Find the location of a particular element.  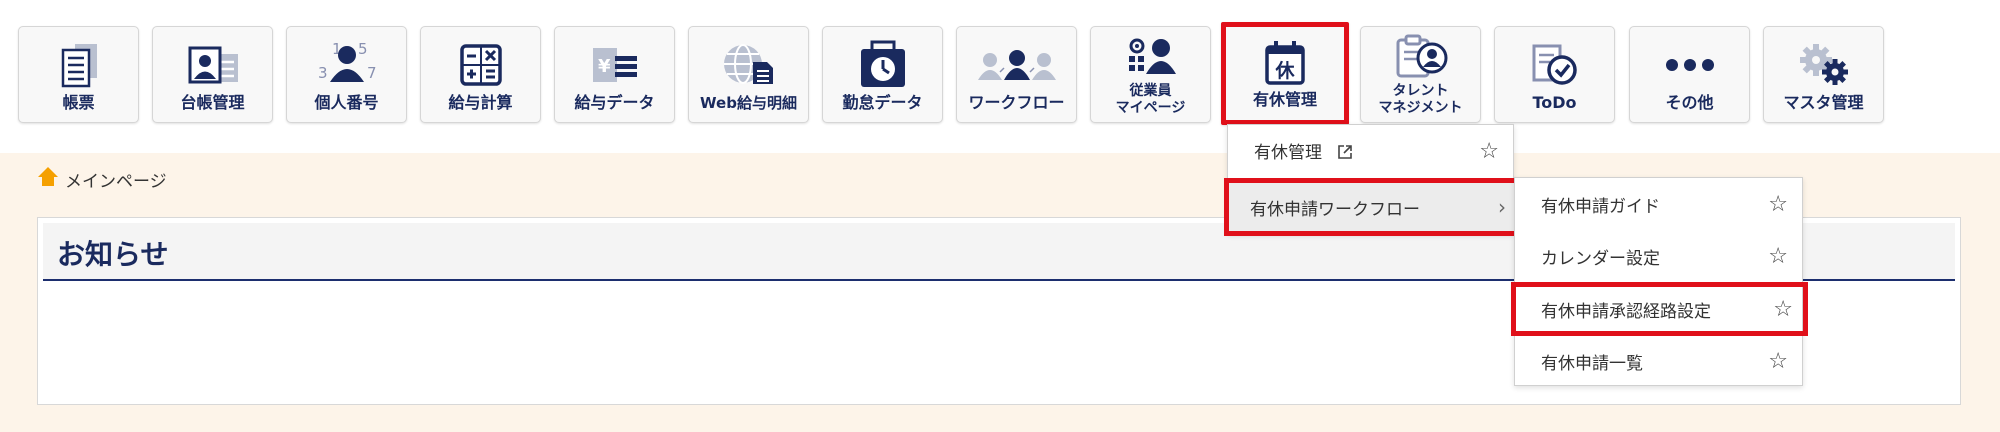

gears-icon is located at coordinates (1823, 65).